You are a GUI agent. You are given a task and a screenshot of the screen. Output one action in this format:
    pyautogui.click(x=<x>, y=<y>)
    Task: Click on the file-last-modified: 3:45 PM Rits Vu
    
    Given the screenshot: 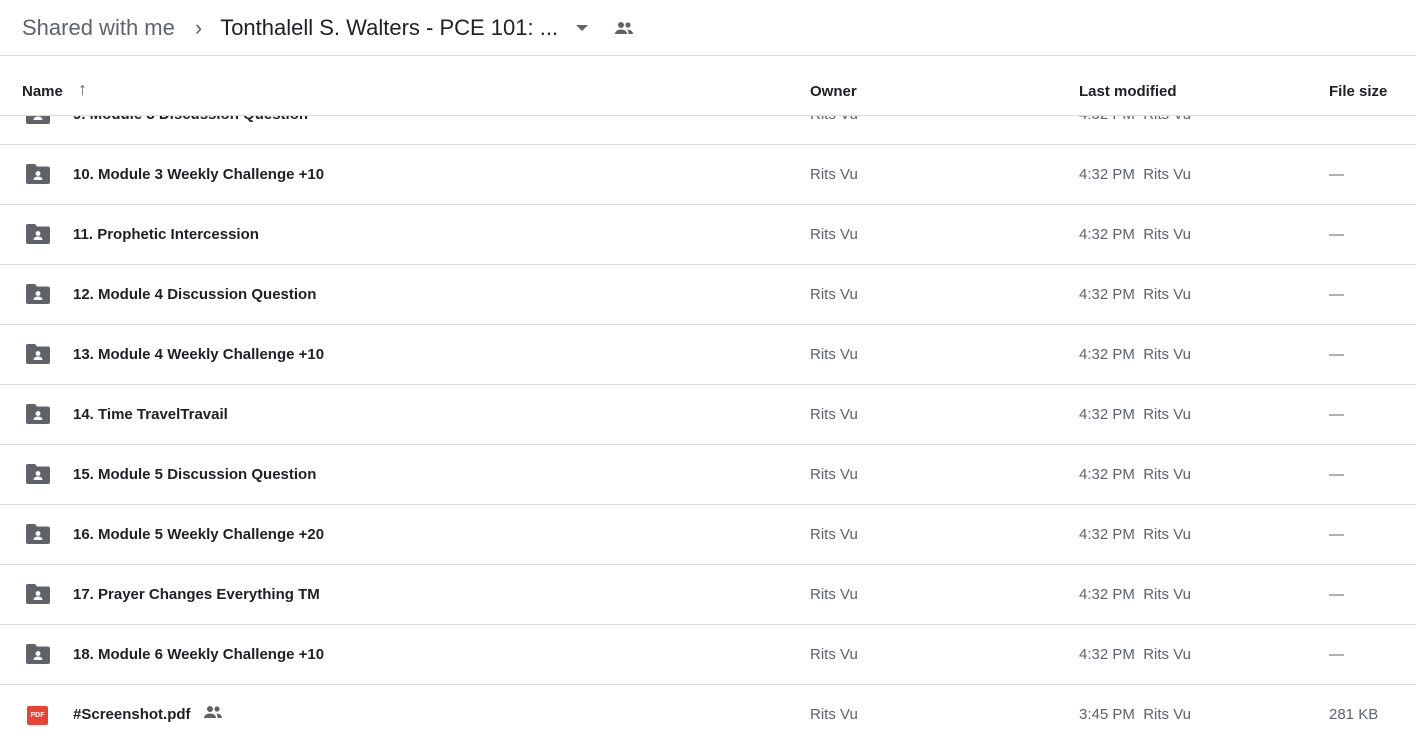 What is the action you would take?
    pyautogui.click(x=1135, y=714)
    